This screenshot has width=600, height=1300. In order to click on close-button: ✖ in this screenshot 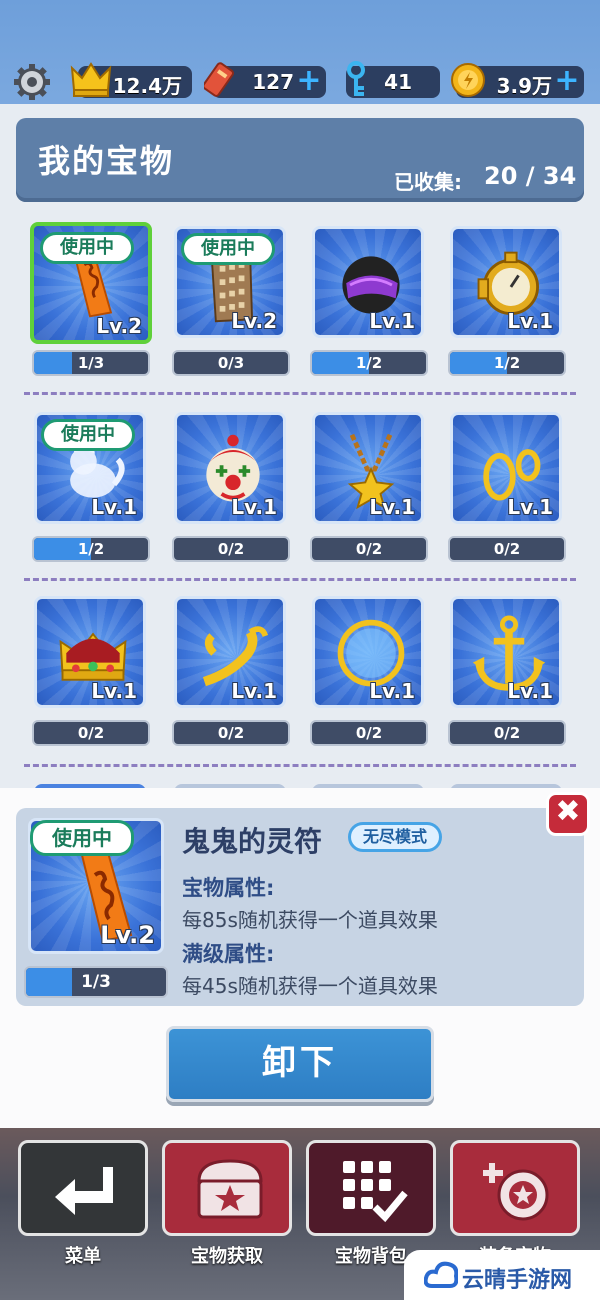, I will do `click(568, 814)`.